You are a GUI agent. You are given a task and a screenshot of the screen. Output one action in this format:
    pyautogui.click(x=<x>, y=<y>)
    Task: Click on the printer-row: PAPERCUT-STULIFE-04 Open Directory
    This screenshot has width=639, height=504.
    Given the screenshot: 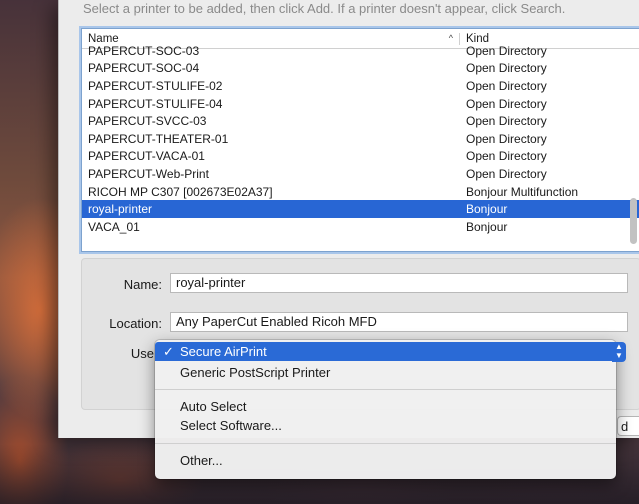 What is the action you would take?
    pyautogui.click(x=360, y=104)
    